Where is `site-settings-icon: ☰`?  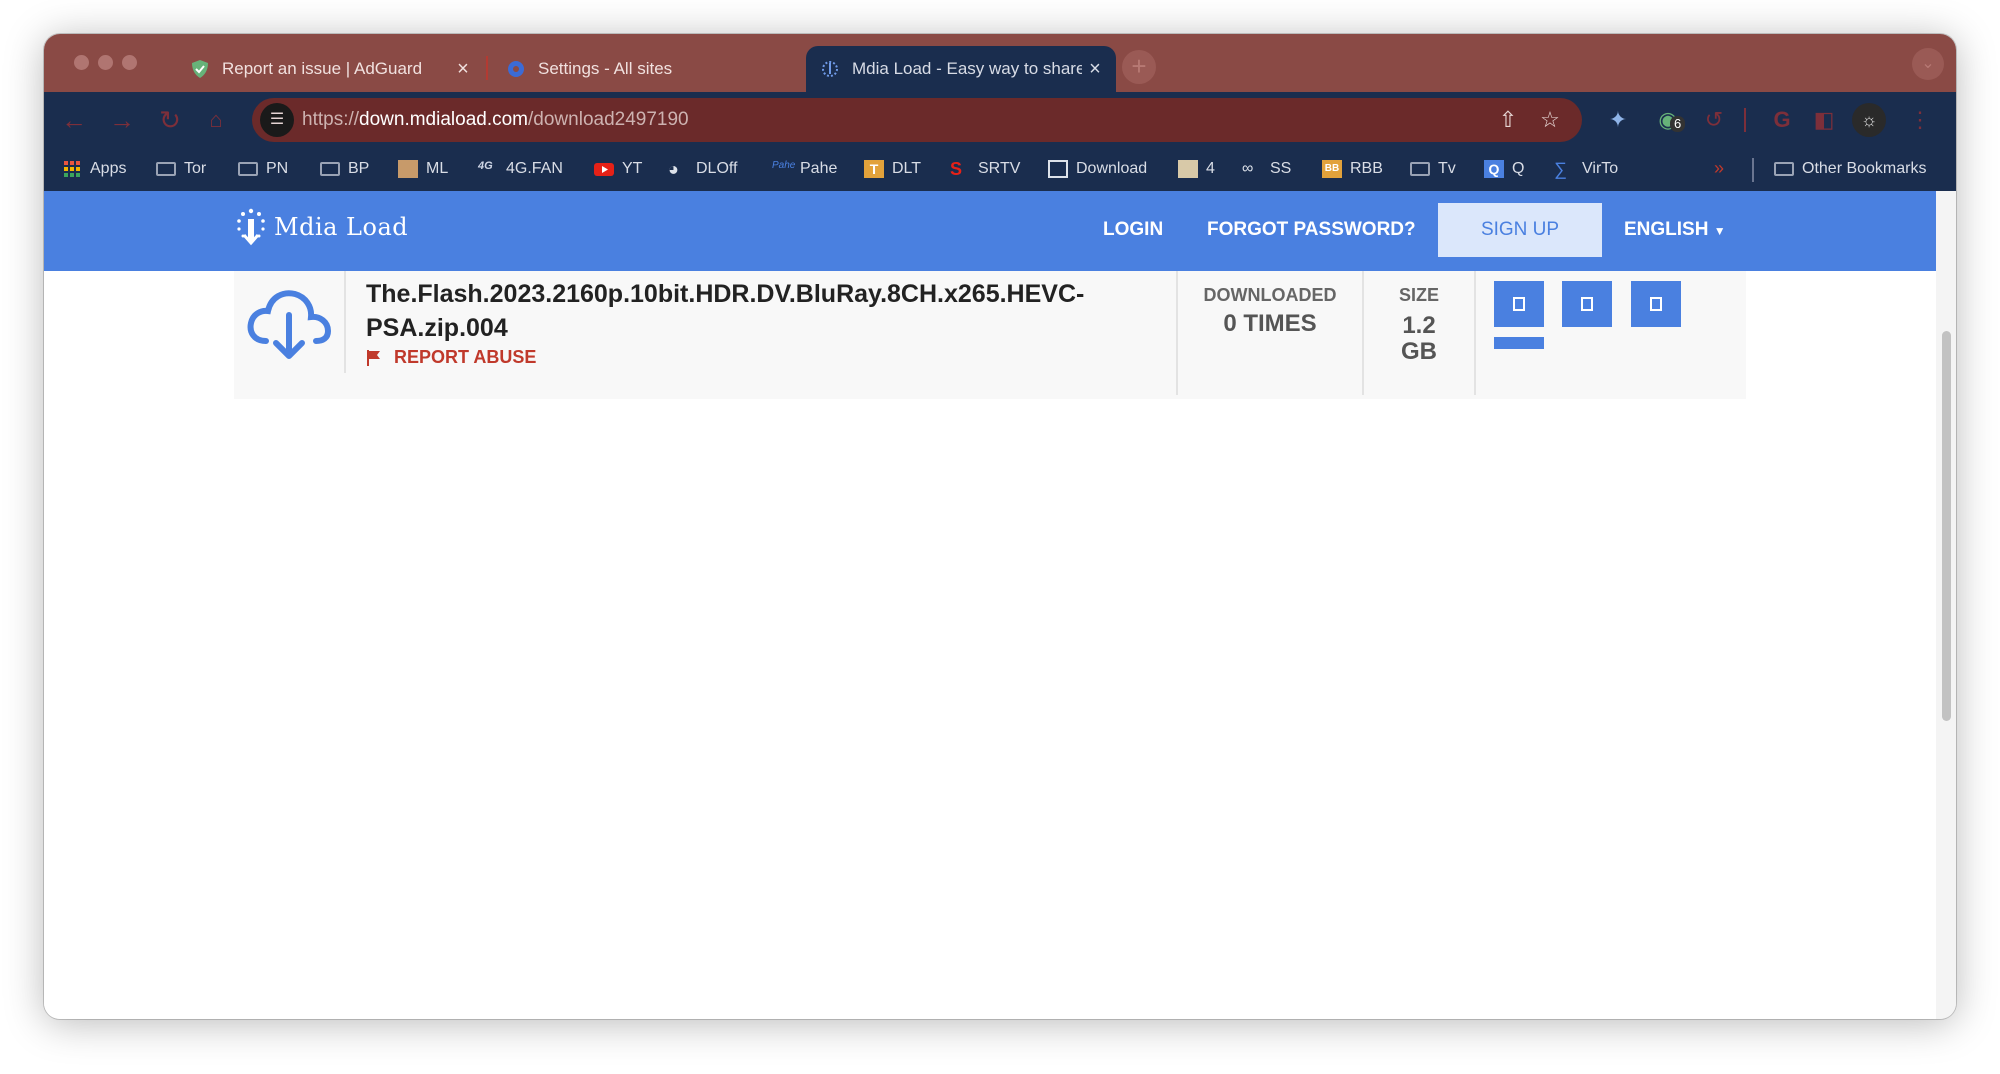
site-settings-icon: ☰ is located at coordinates (277, 120).